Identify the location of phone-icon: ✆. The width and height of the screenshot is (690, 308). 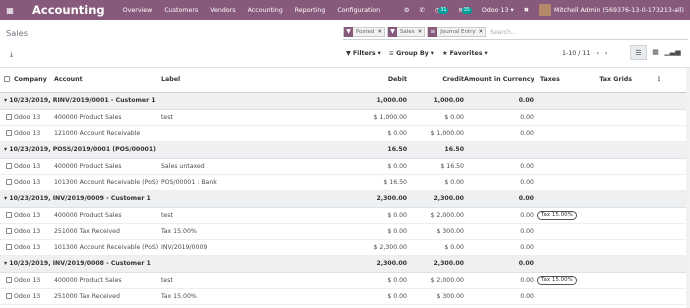
(422, 10).